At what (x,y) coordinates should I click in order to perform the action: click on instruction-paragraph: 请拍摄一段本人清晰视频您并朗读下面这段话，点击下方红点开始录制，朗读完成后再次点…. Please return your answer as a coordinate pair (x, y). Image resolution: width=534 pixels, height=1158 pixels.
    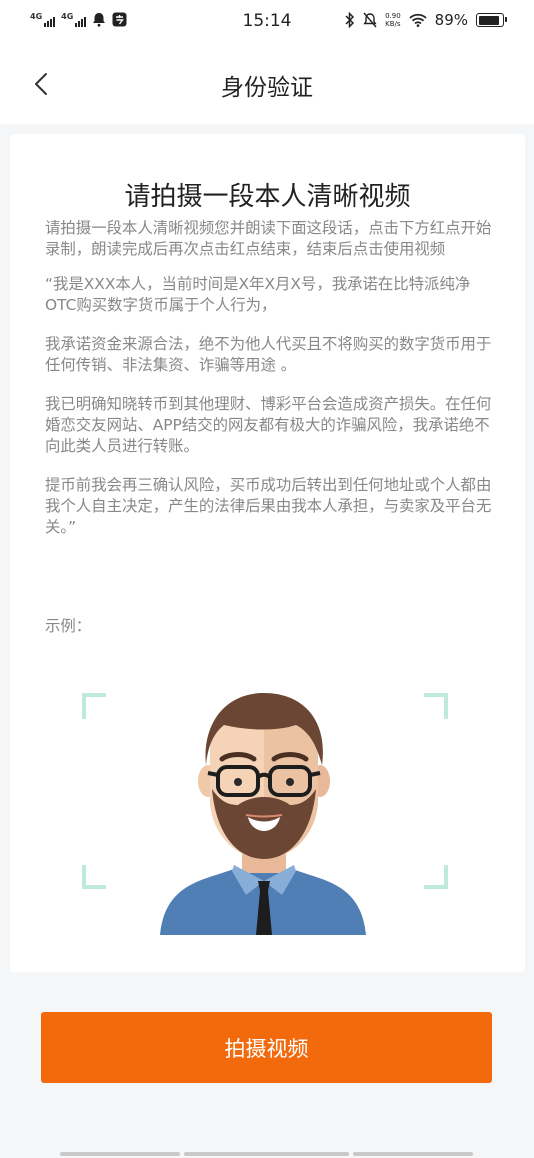
    Looking at the image, I should click on (268, 238).